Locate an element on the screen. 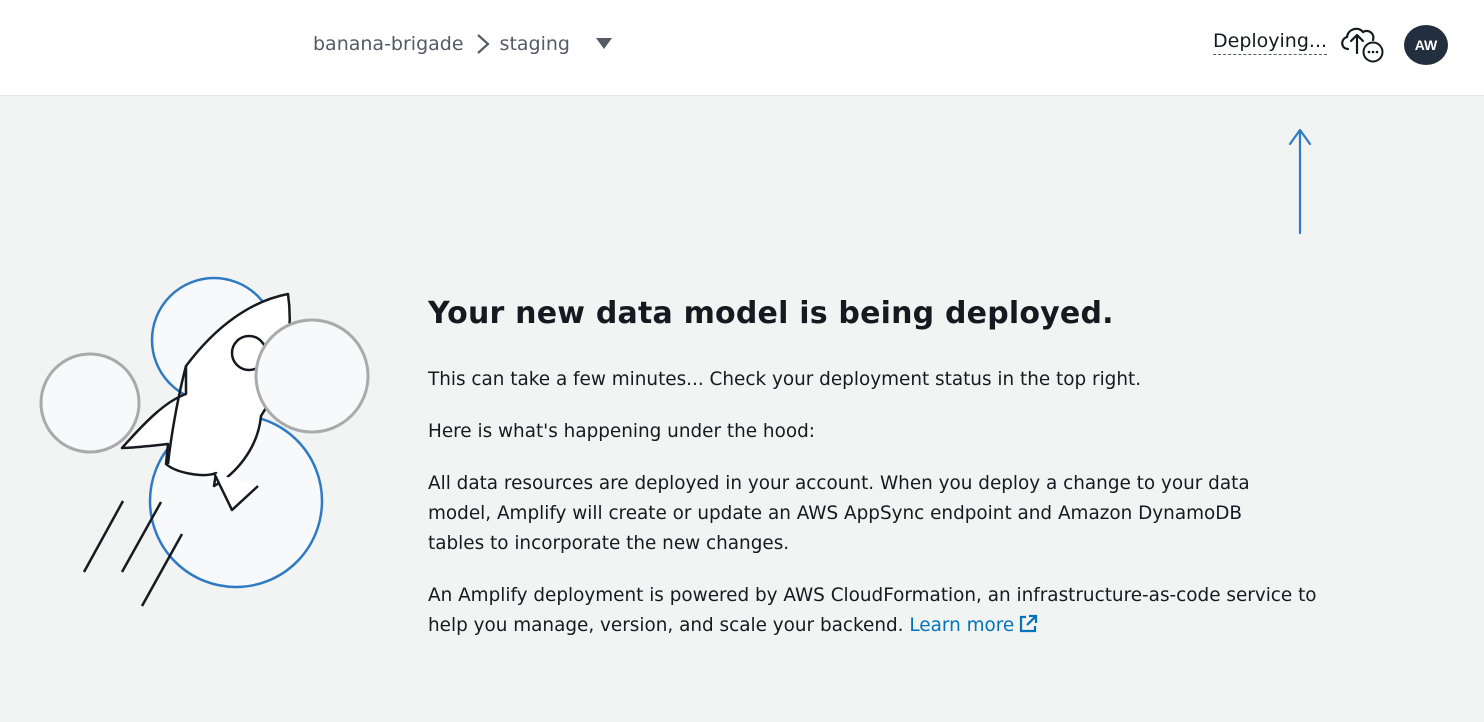 The width and height of the screenshot is (1484, 722). breadcrumb: banana-brigade staging is located at coordinates (462, 44).